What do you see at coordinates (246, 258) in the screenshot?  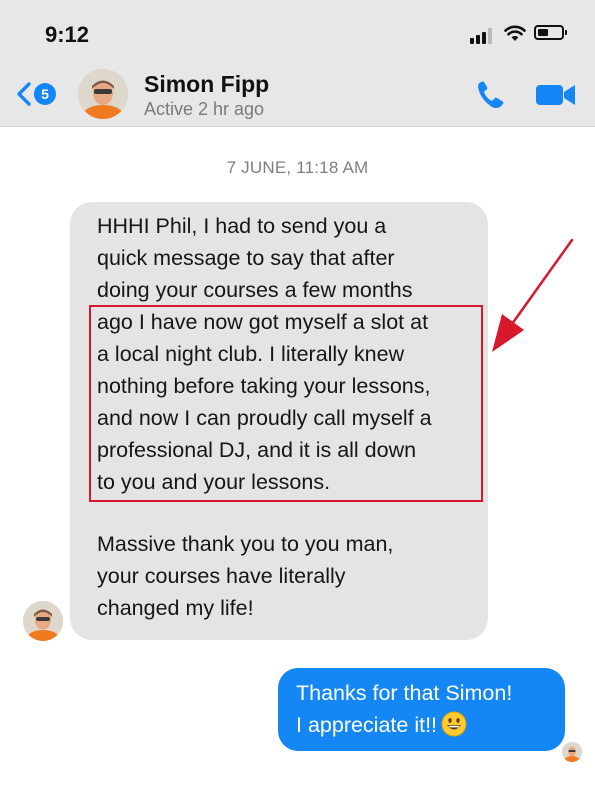 I see `message-line: quick message to say that after` at bounding box center [246, 258].